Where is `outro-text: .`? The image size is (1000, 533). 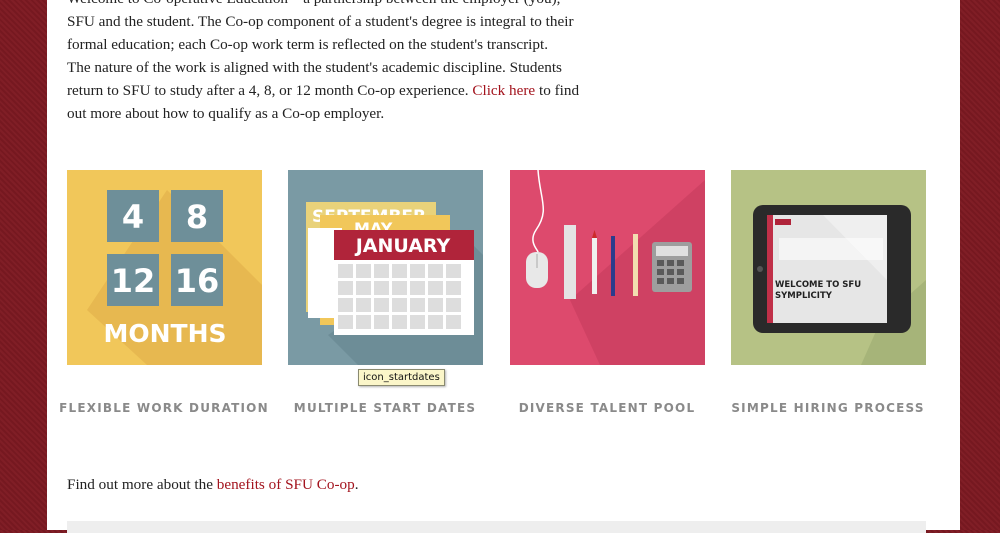
outro-text: . is located at coordinates (356, 484).